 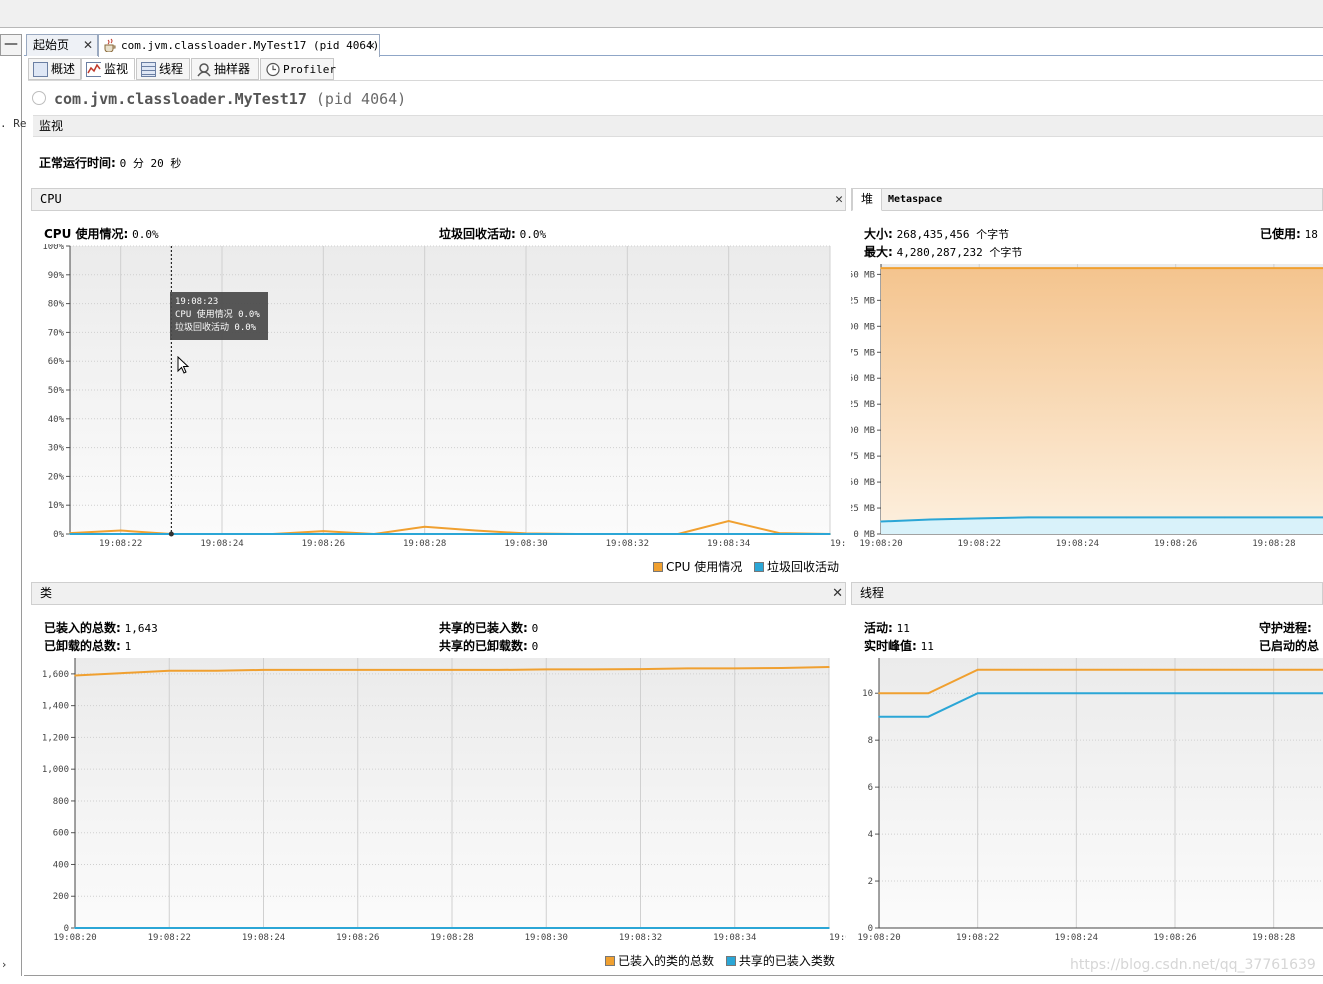 I want to click on y-tick-label: 8, so click(x=870, y=741).